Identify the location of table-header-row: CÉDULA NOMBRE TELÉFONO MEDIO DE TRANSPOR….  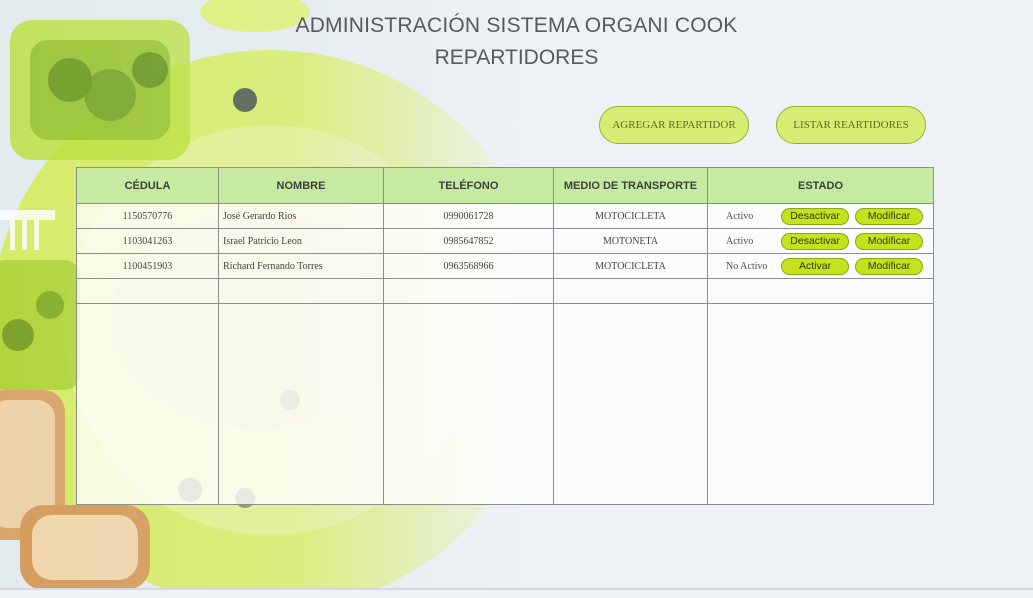
(505, 185).